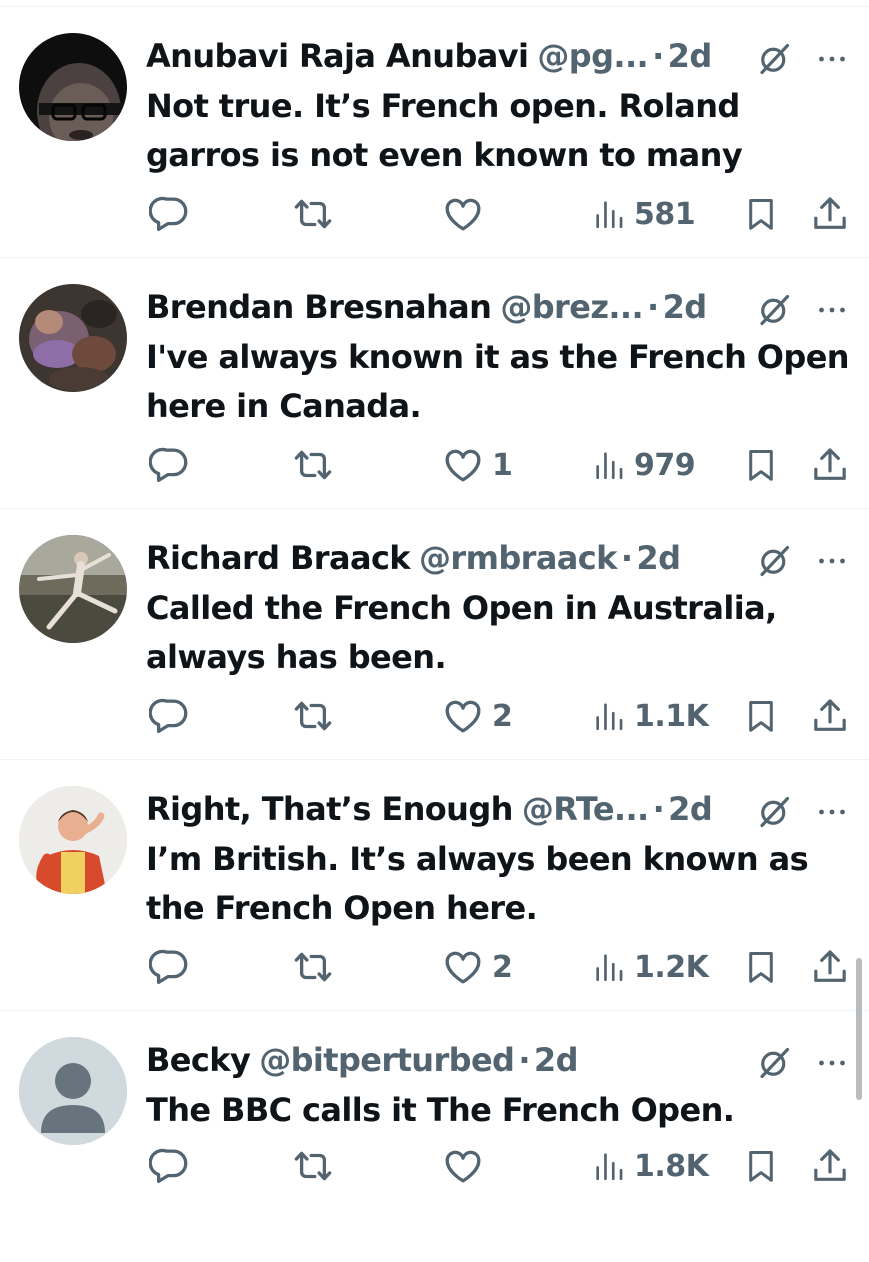 The height and width of the screenshot is (1262, 869). I want to click on like-count: 1, so click(502, 465).